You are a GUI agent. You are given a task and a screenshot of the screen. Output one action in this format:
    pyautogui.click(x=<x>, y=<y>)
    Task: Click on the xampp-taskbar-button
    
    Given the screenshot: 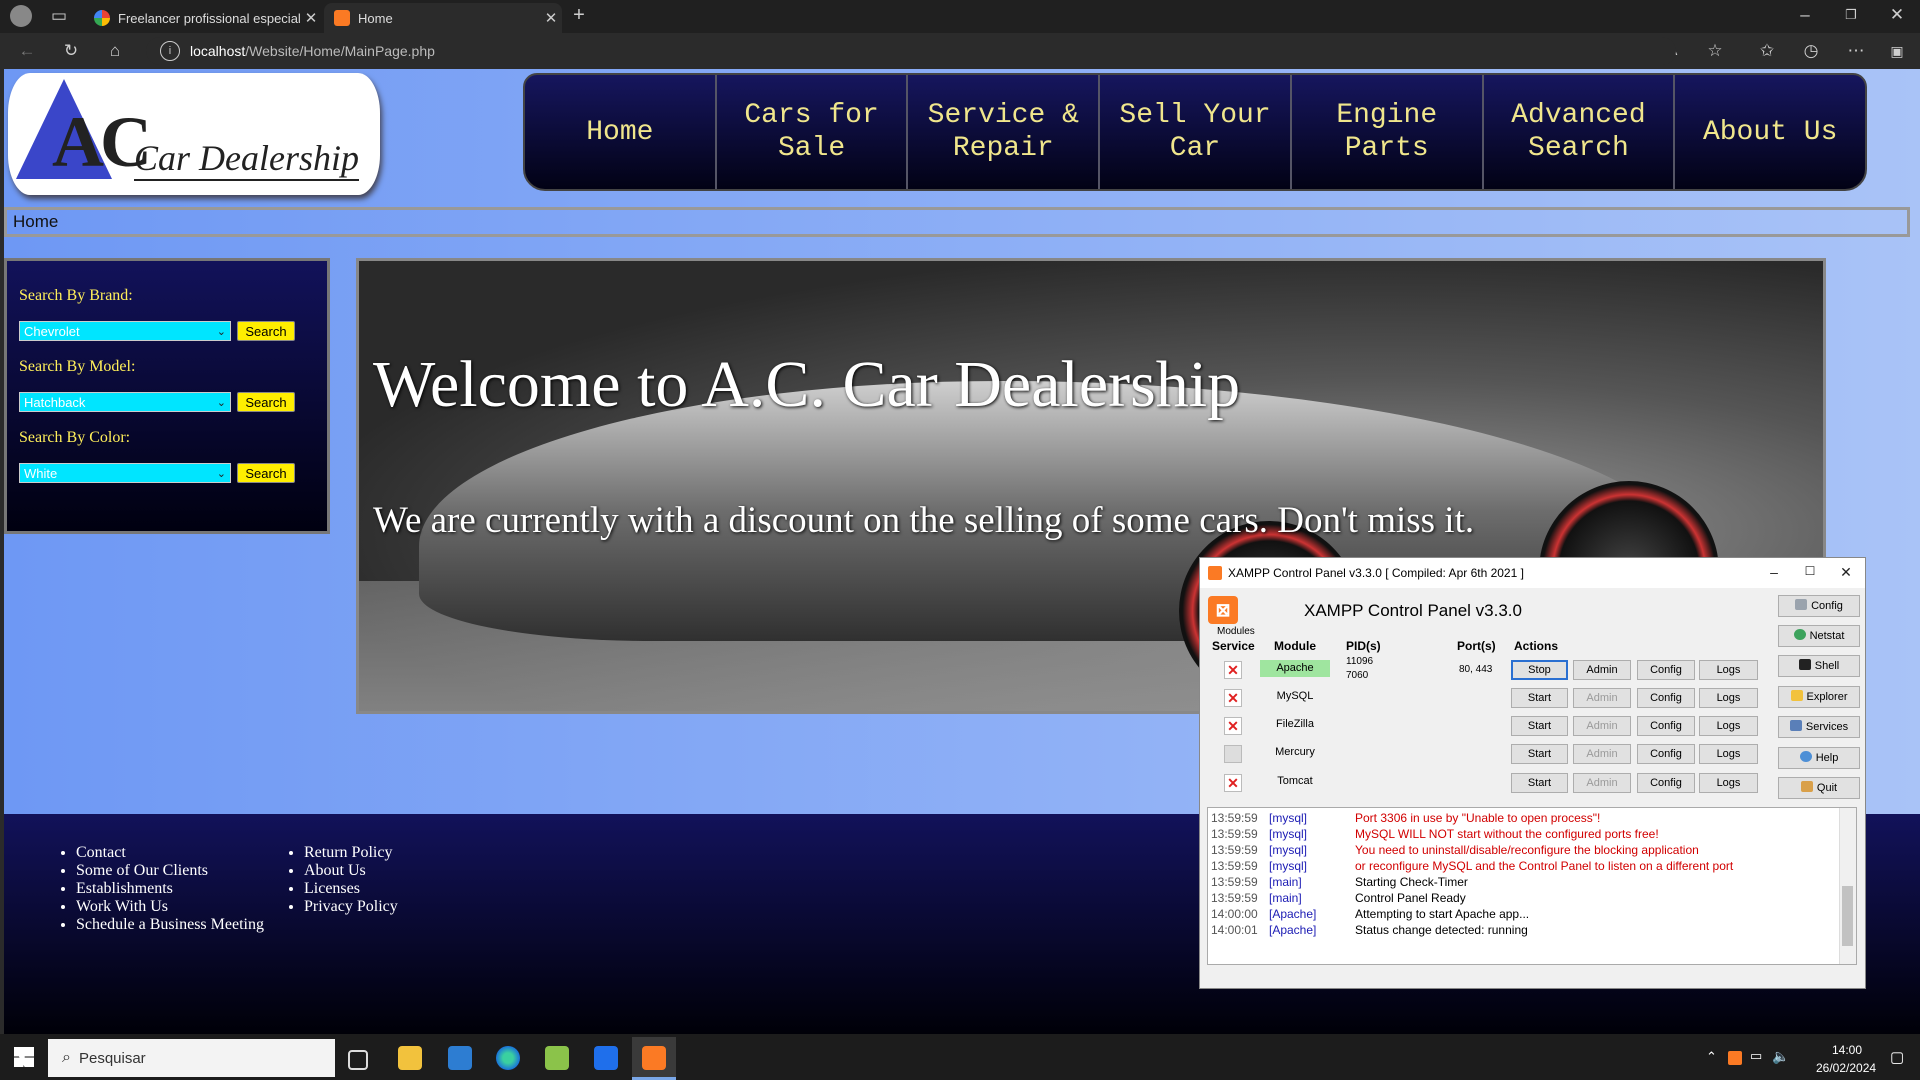 What is the action you would take?
    pyautogui.click(x=654, y=1058)
    